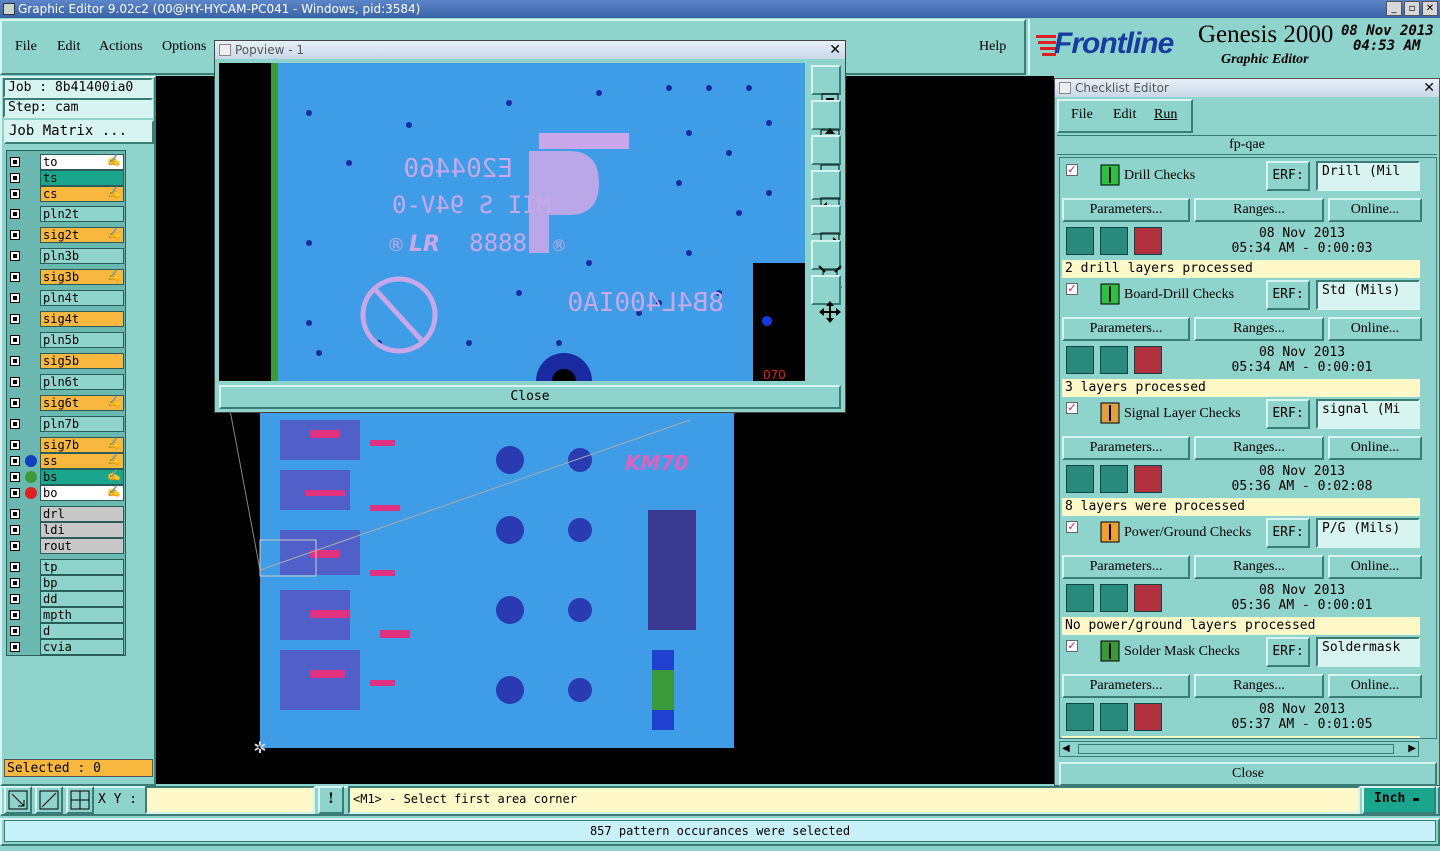  Describe the element at coordinates (65, 298) in the screenshot. I see `layer-row-pln4t: pln4t` at that location.